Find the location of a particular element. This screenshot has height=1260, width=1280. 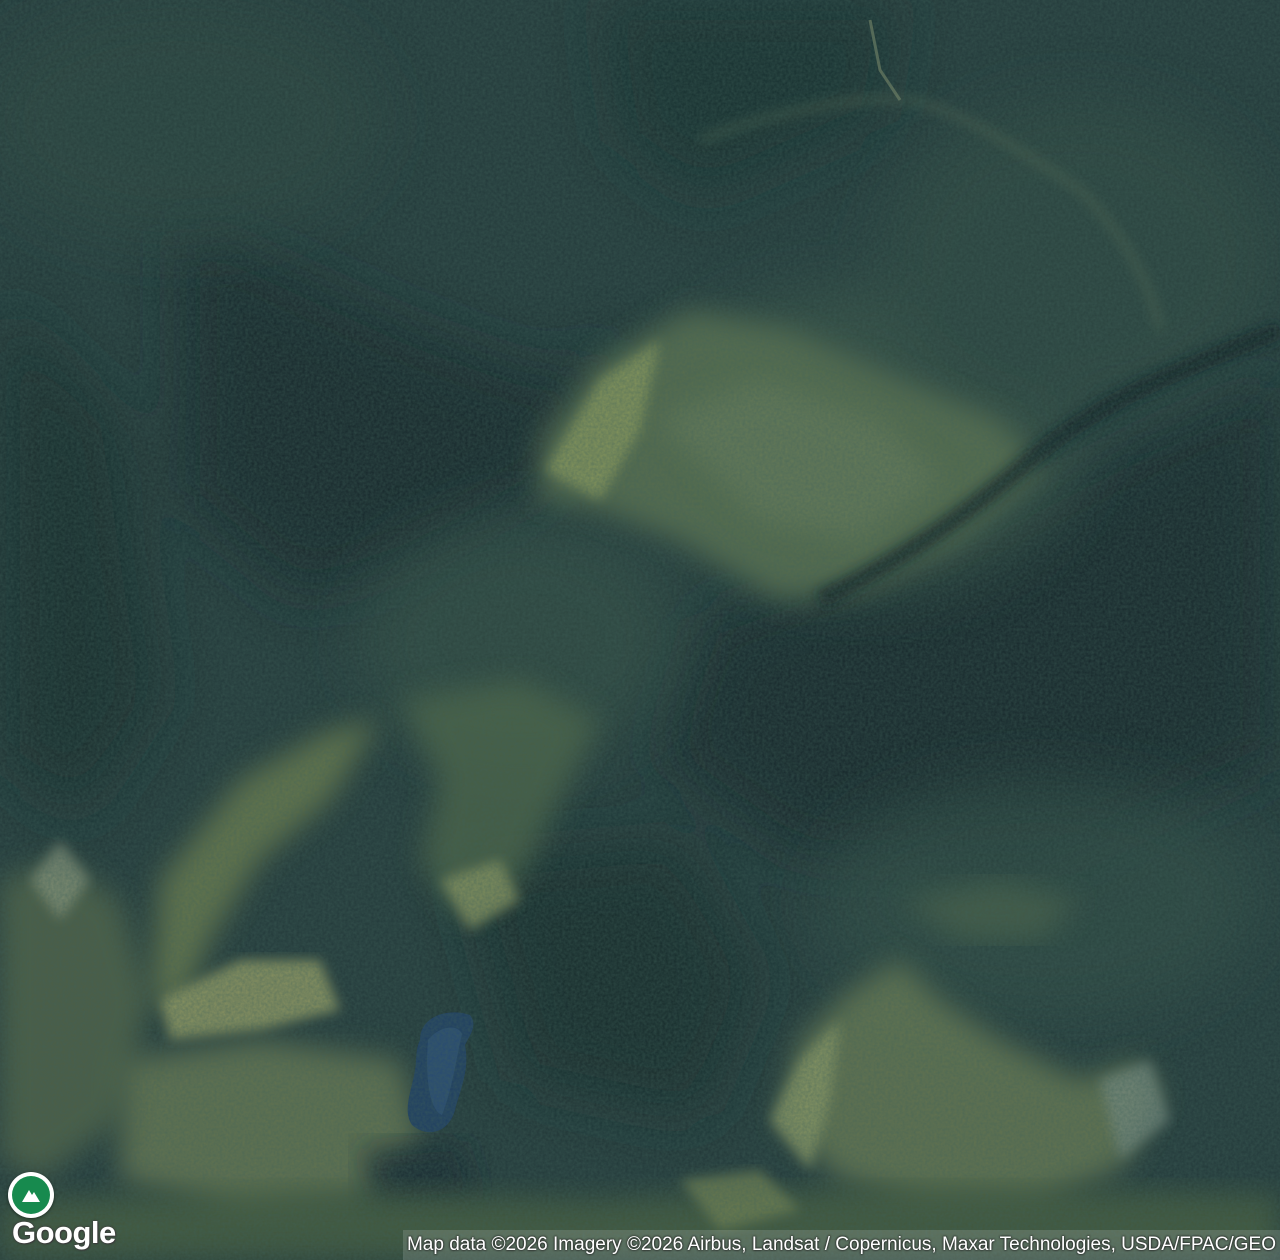

pin-marker is located at coordinates (31, 1195).